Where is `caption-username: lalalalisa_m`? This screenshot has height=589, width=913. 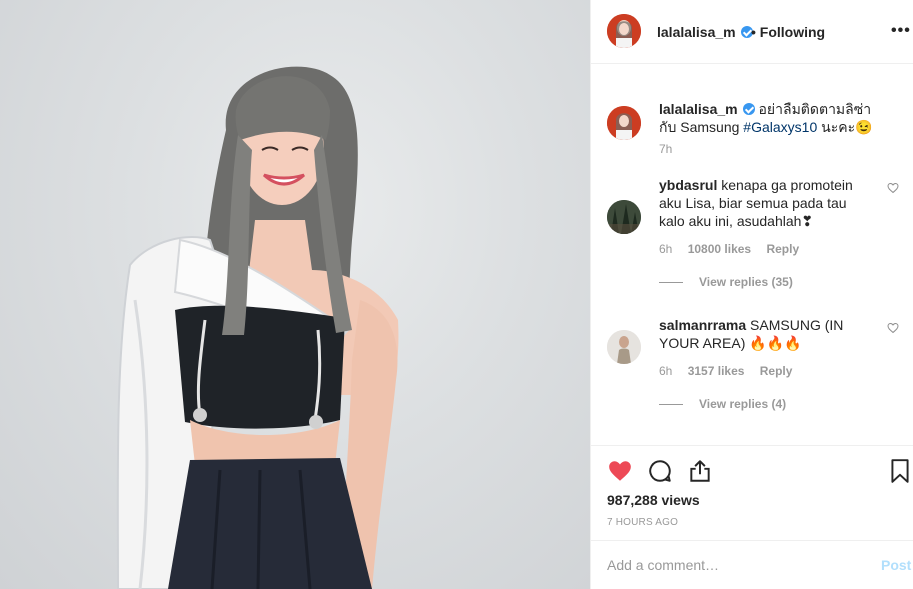
caption-username: lalalalisa_m is located at coordinates (698, 109).